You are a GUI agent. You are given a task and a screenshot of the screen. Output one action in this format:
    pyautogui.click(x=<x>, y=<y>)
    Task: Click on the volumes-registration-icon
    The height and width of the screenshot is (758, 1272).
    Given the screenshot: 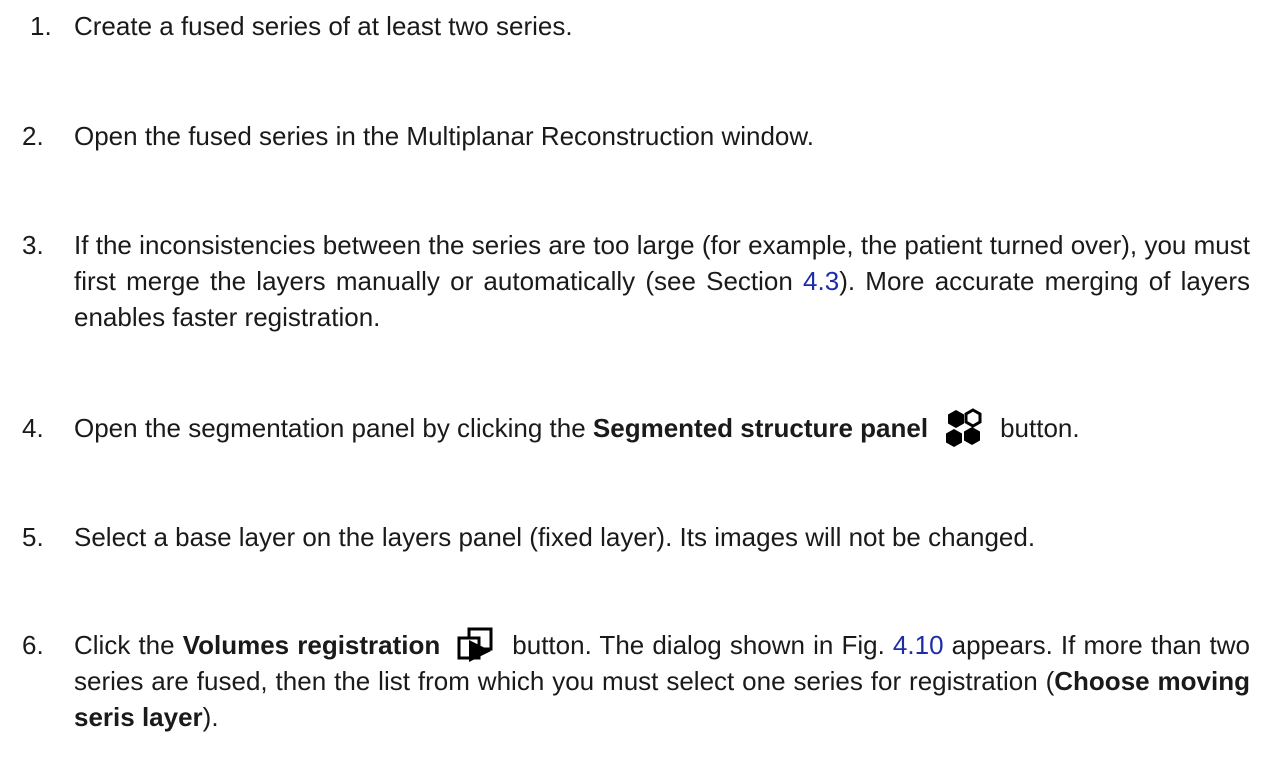 What is the action you would take?
    pyautogui.click(x=476, y=645)
    